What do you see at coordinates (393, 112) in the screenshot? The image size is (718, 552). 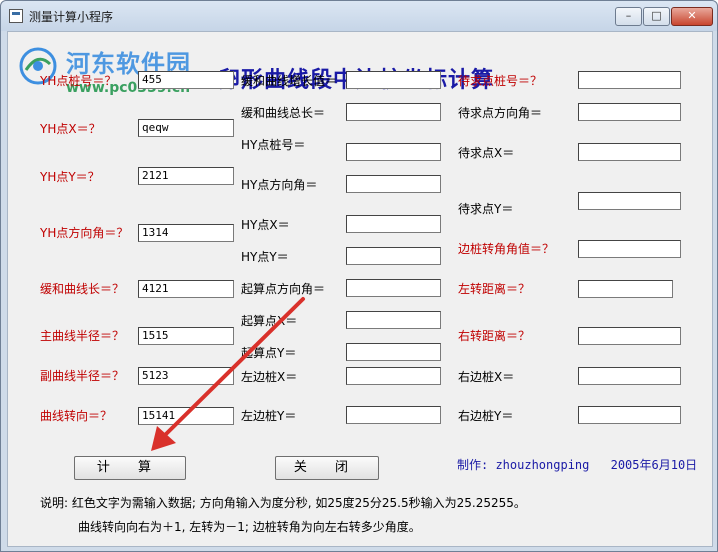 I see `output-transition-total` at bounding box center [393, 112].